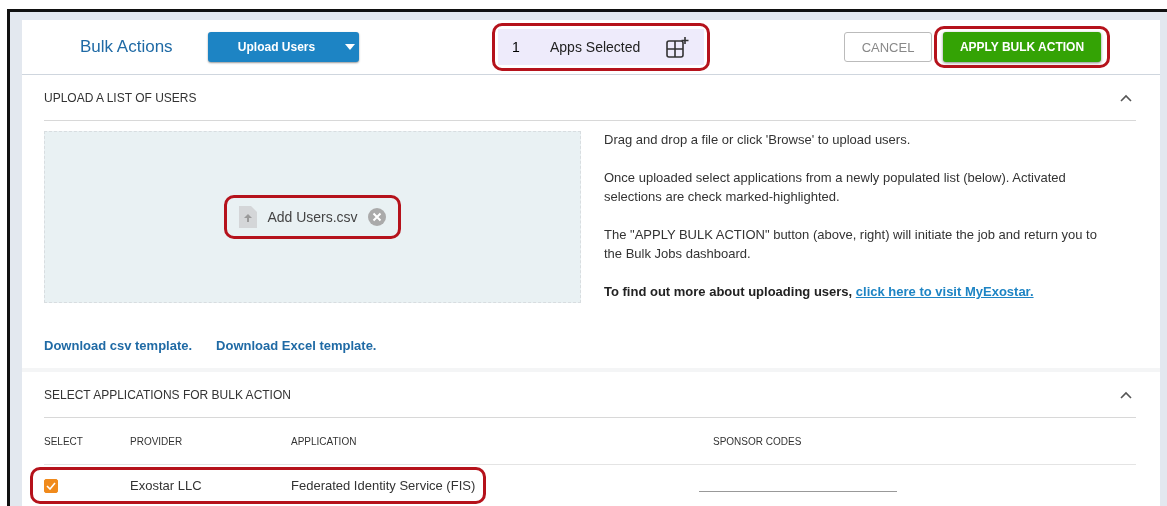 The height and width of the screenshot is (506, 1167). Describe the element at coordinates (835, 187) in the screenshot. I see `instruction-text: Once uploaded select applications from a newly populated list (below). Activated selections are check marked-highlighted.` at that location.